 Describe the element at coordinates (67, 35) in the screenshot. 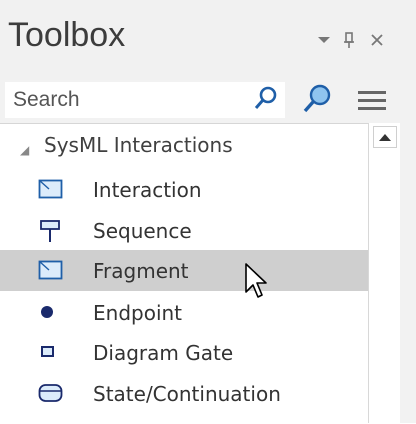

I see `panel-title: Toolbox` at that location.